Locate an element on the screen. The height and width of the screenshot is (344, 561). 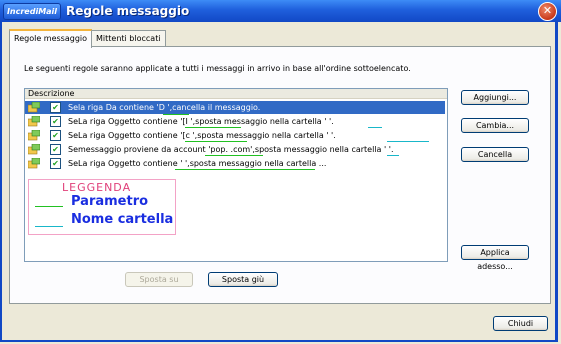
legend-box: LEGGENDA Parametro Nome cartella is located at coordinates (102, 207).